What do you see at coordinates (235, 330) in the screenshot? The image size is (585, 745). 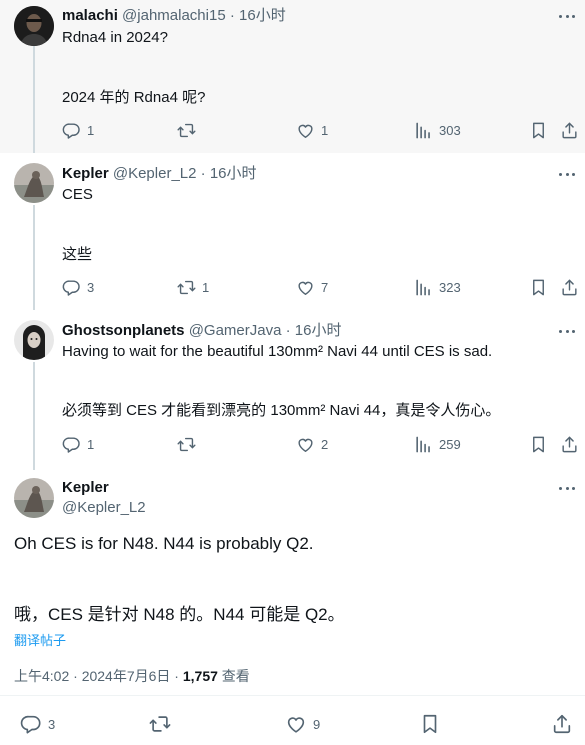 I see `author-handle: @GamerJava` at bounding box center [235, 330].